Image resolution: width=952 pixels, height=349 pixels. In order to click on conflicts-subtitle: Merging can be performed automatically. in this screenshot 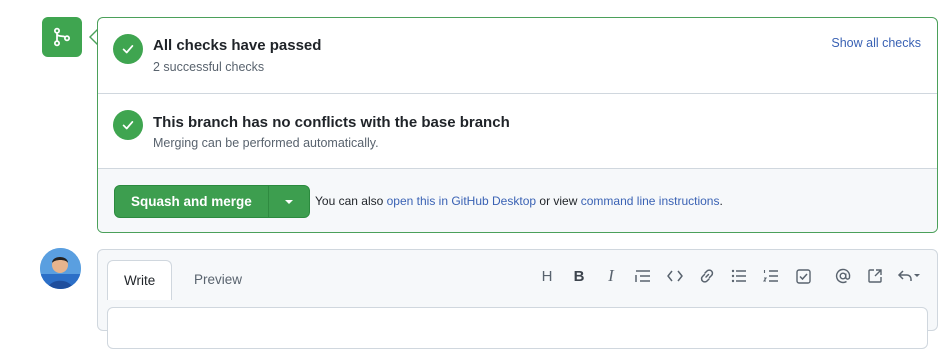, I will do `click(266, 143)`.